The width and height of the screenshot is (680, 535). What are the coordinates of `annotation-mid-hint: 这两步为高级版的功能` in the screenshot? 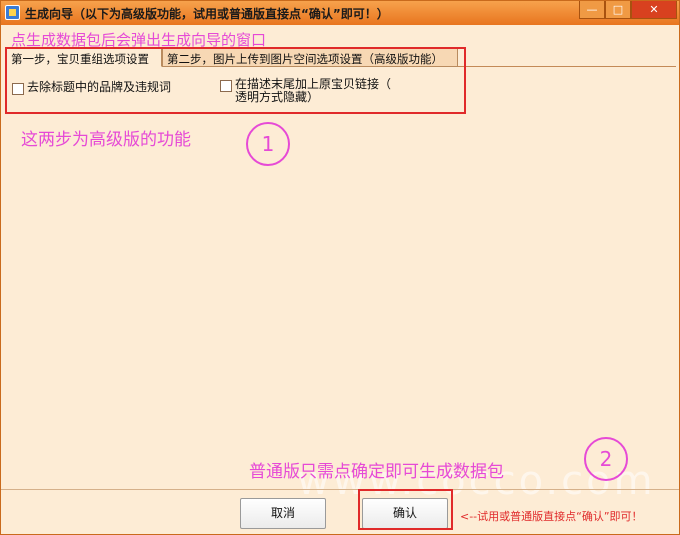 It's located at (106, 140).